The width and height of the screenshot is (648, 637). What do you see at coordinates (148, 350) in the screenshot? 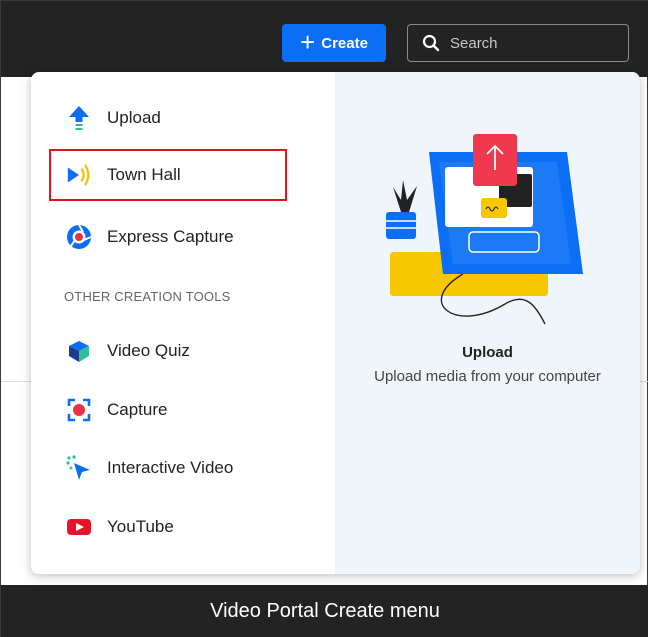
I see `menu-item-label: Video Quiz` at bounding box center [148, 350].